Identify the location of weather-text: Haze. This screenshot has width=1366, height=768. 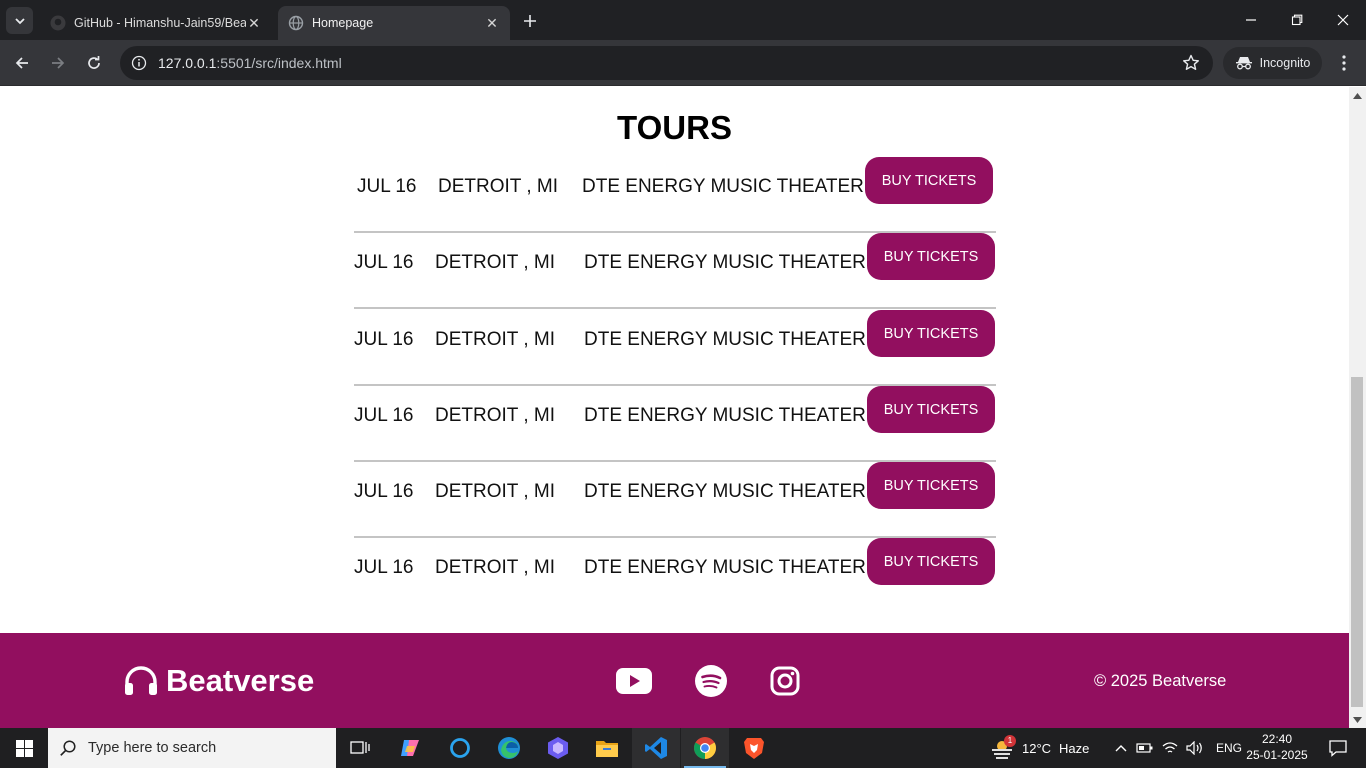
(1074, 748).